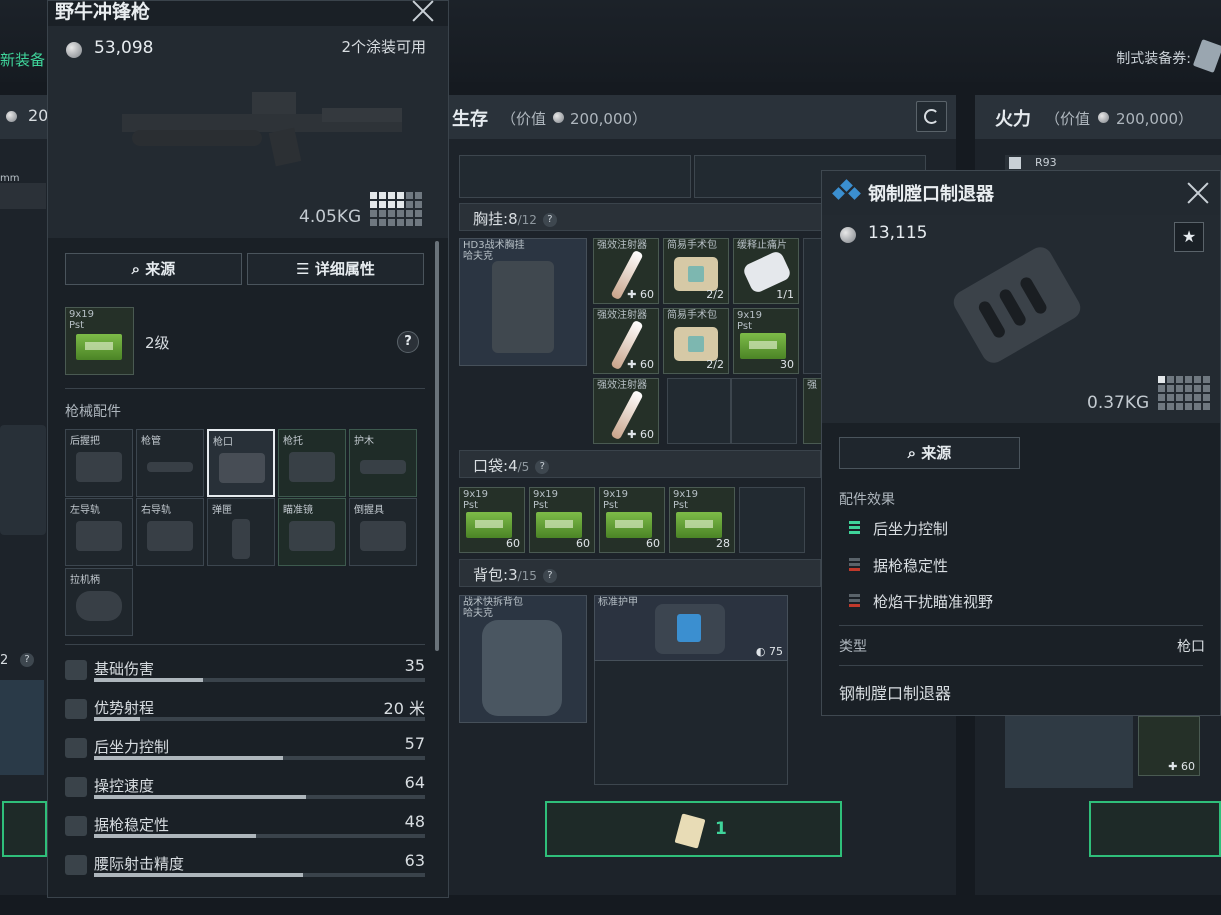 The image size is (1221, 915). What do you see at coordinates (241, 532) in the screenshot?
I see `attach-magazine: 弹匣` at bounding box center [241, 532].